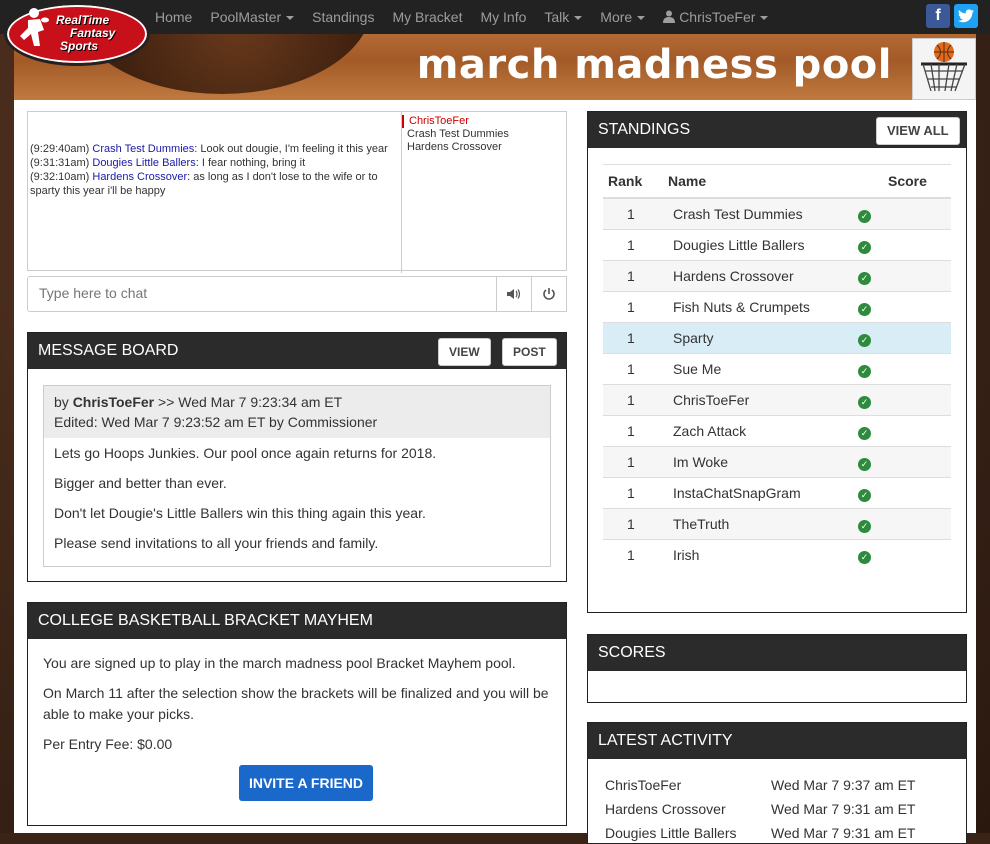 This screenshot has height=844, width=990. I want to click on col-rank: Rank, so click(633, 181).